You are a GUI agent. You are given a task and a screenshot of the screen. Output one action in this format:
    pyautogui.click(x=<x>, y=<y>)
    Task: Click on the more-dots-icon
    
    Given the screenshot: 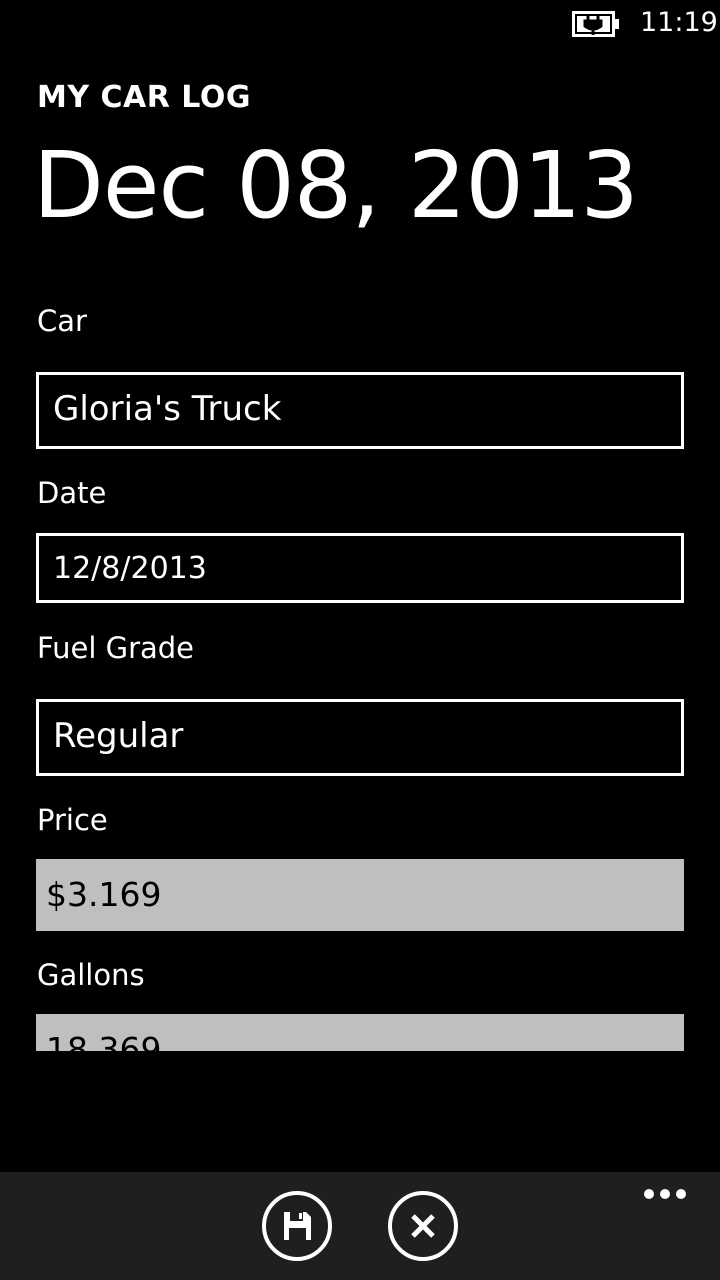 What is the action you would take?
    pyautogui.click(x=665, y=1194)
    